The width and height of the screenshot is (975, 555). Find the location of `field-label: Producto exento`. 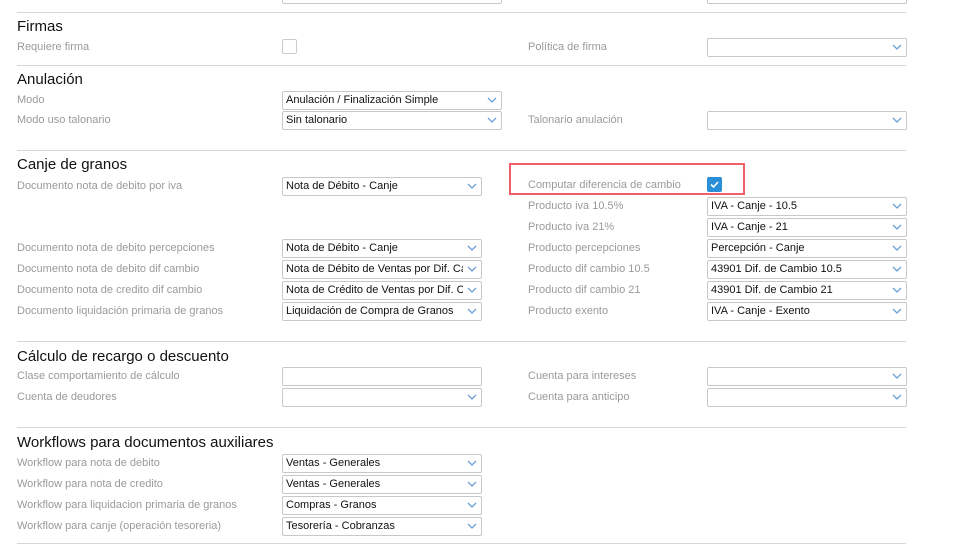

field-label: Producto exento is located at coordinates (568, 311).